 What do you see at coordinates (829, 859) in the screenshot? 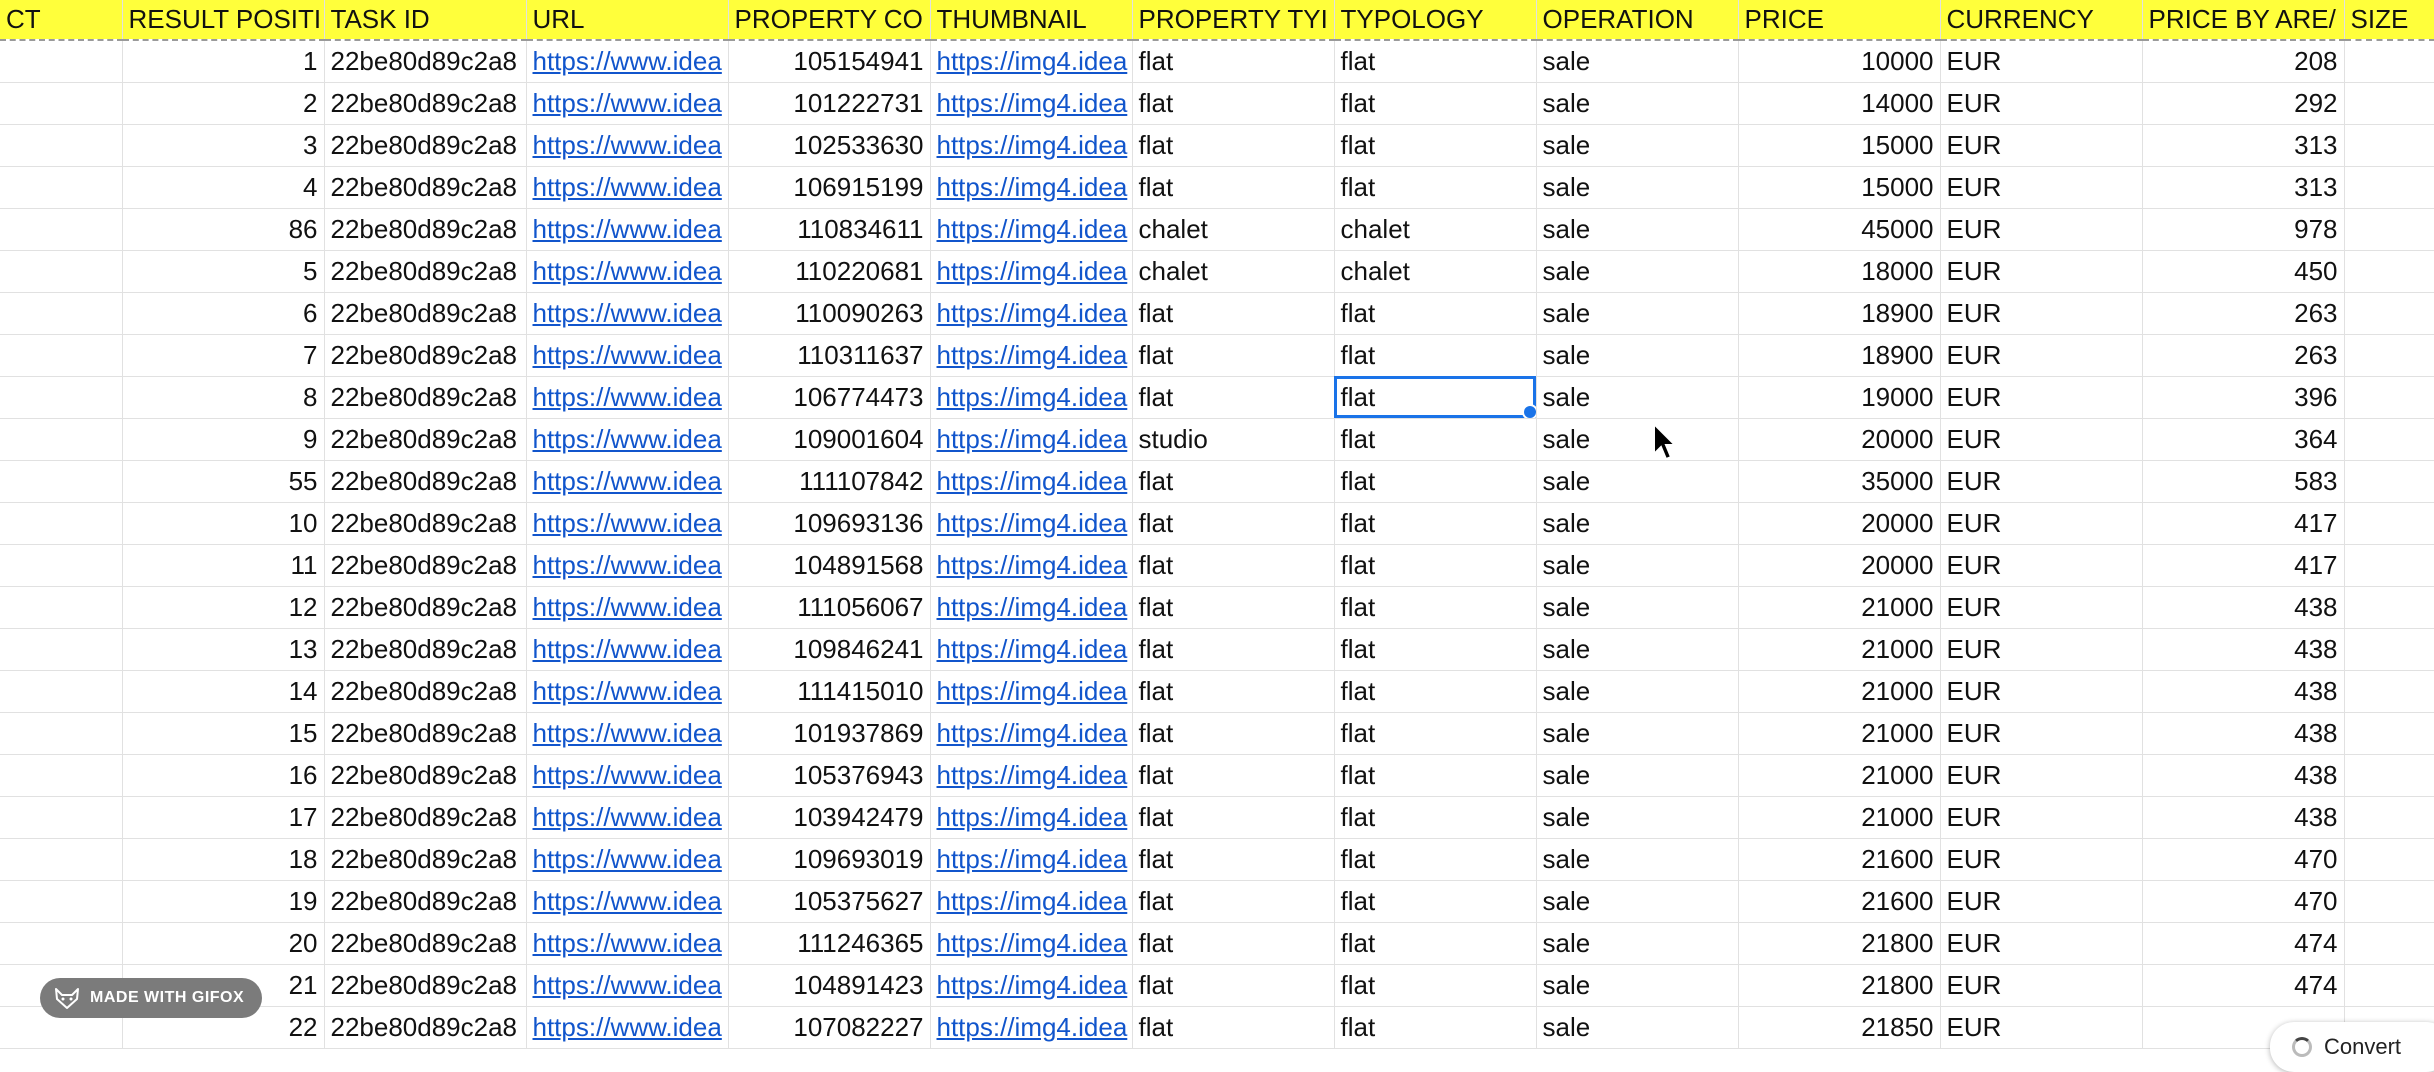
I see `property-code-cell: 109693019` at bounding box center [829, 859].